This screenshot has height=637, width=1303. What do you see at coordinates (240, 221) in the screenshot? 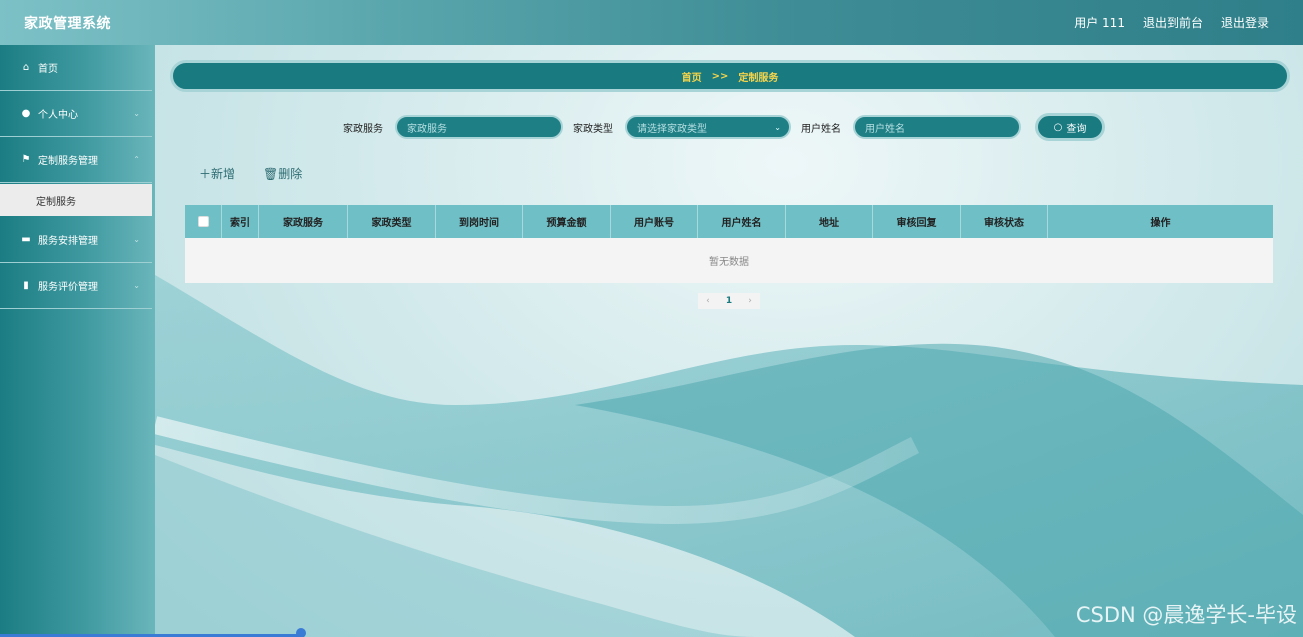
I see `column-header: 索引` at bounding box center [240, 221].